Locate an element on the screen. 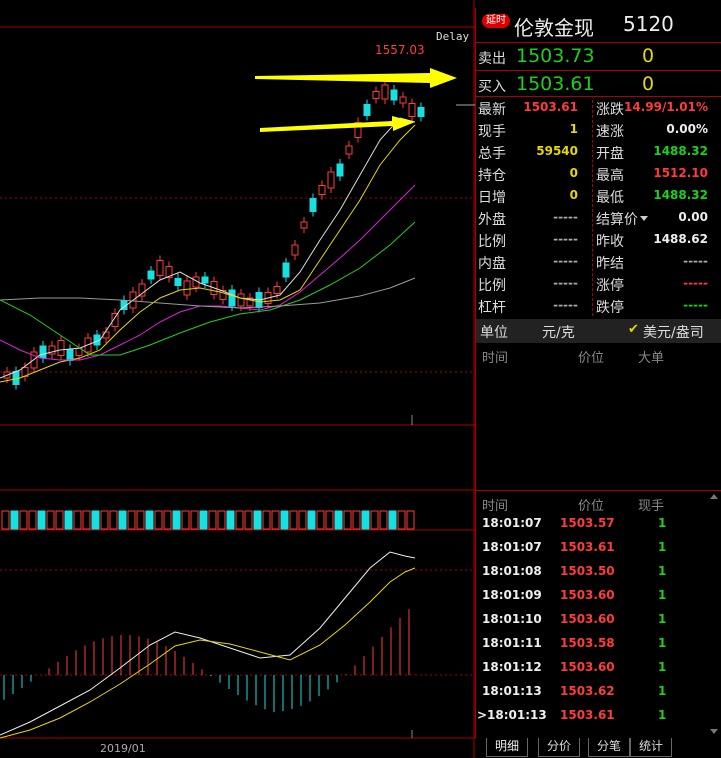  stat-right-row: 涨停 ----- is located at coordinates (652, 284).